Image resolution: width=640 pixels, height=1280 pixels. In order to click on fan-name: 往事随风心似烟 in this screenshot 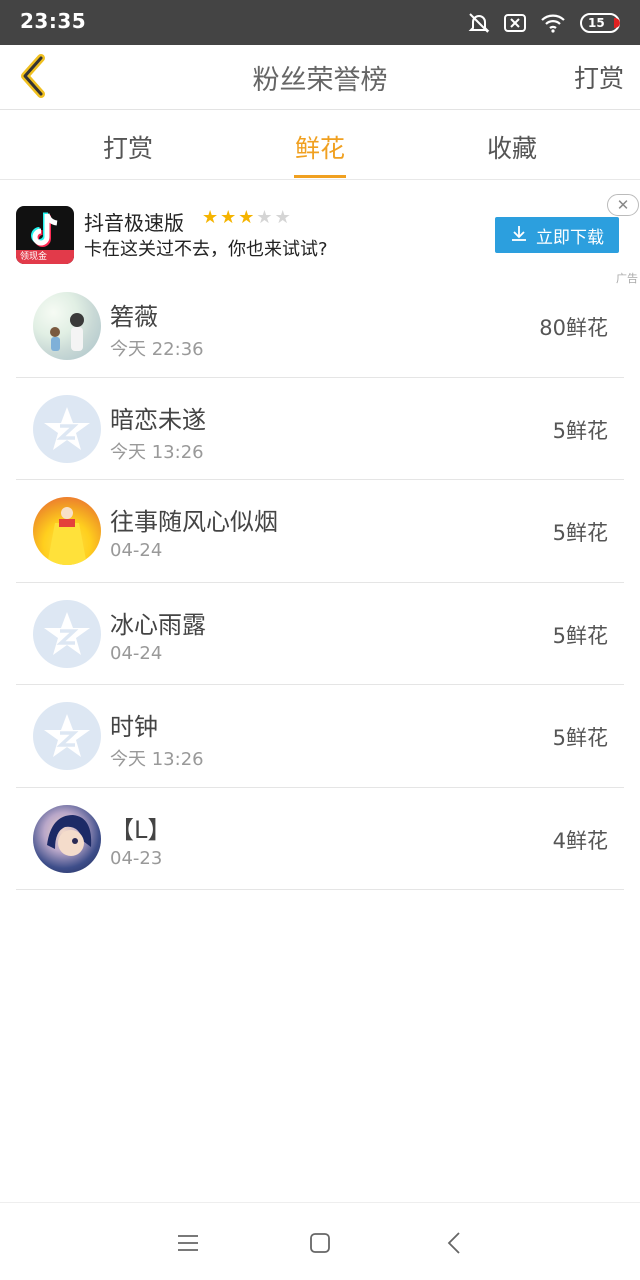, I will do `click(194, 522)`.